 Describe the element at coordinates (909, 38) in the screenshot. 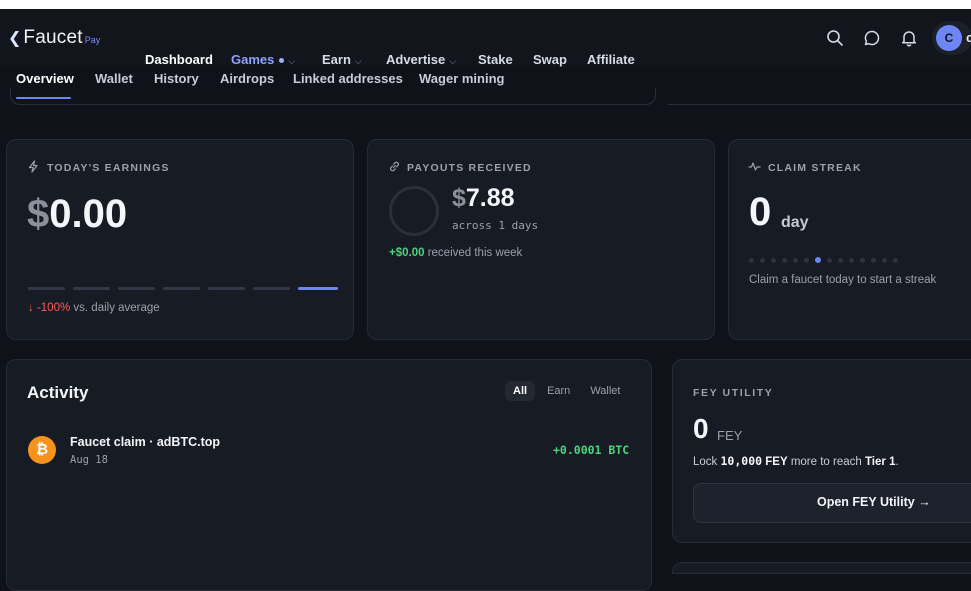

I see `bell-icon` at that location.